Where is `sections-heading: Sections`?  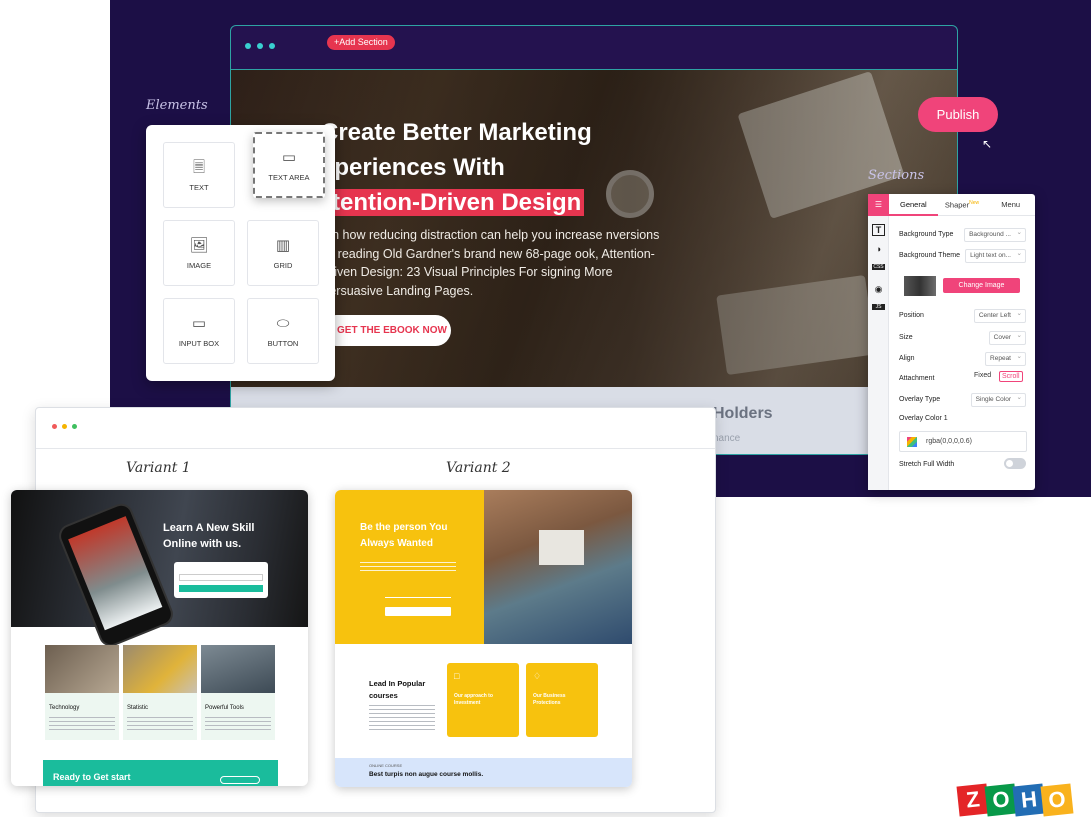 sections-heading: Sections is located at coordinates (896, 175).